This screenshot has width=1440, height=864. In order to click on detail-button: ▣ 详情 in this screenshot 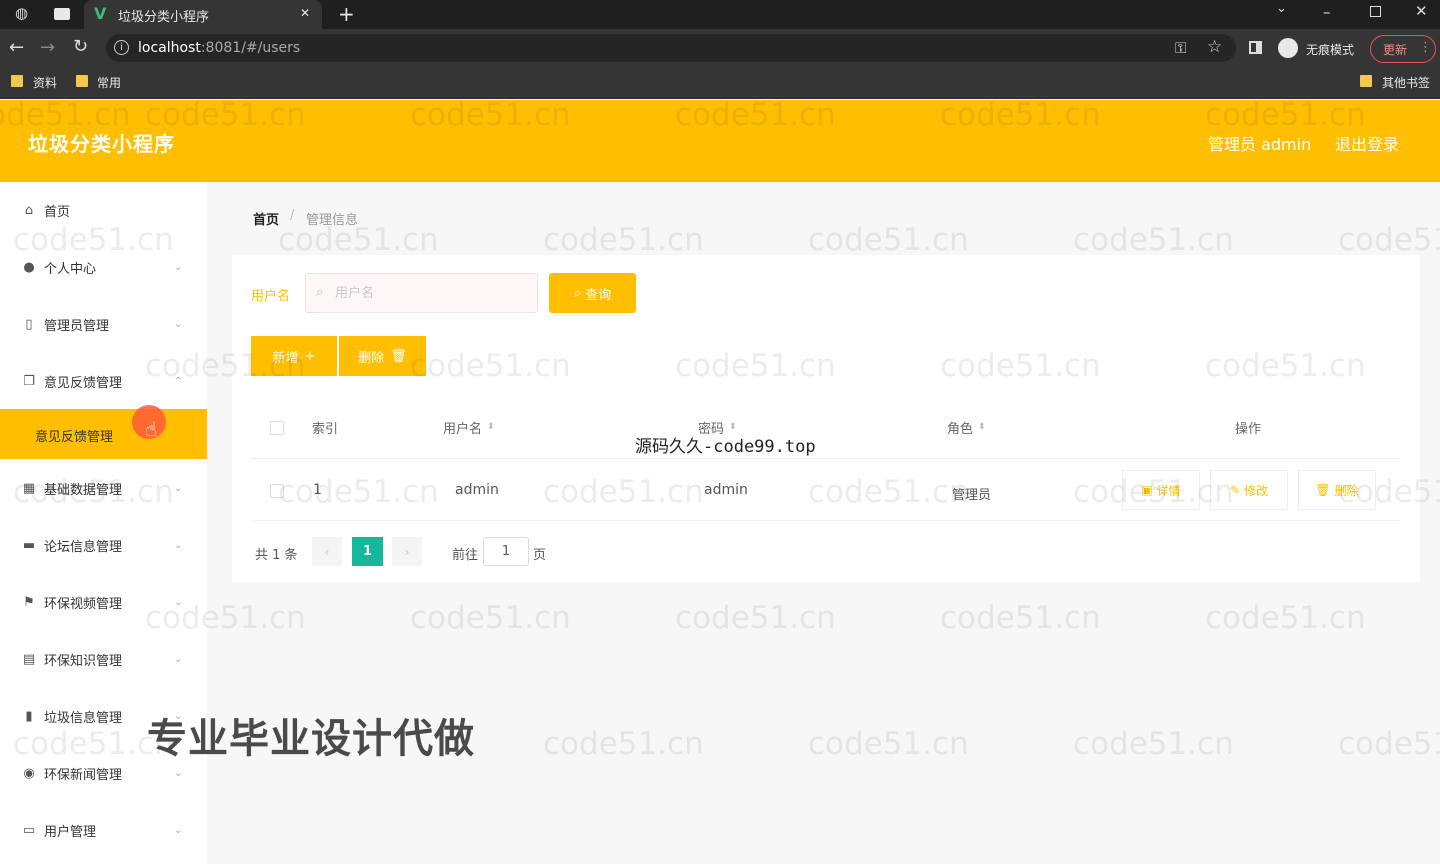, I will do `click(1161, 490)`.